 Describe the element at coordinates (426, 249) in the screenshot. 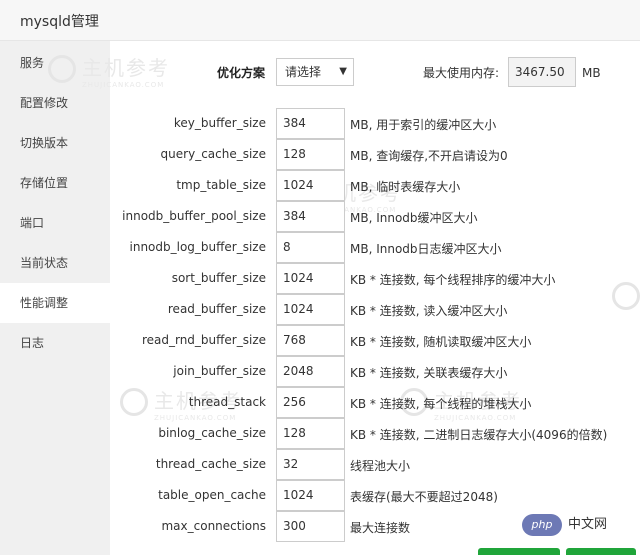

I see `param-description: MB, Innodb日志缓冲区大小` at that location.